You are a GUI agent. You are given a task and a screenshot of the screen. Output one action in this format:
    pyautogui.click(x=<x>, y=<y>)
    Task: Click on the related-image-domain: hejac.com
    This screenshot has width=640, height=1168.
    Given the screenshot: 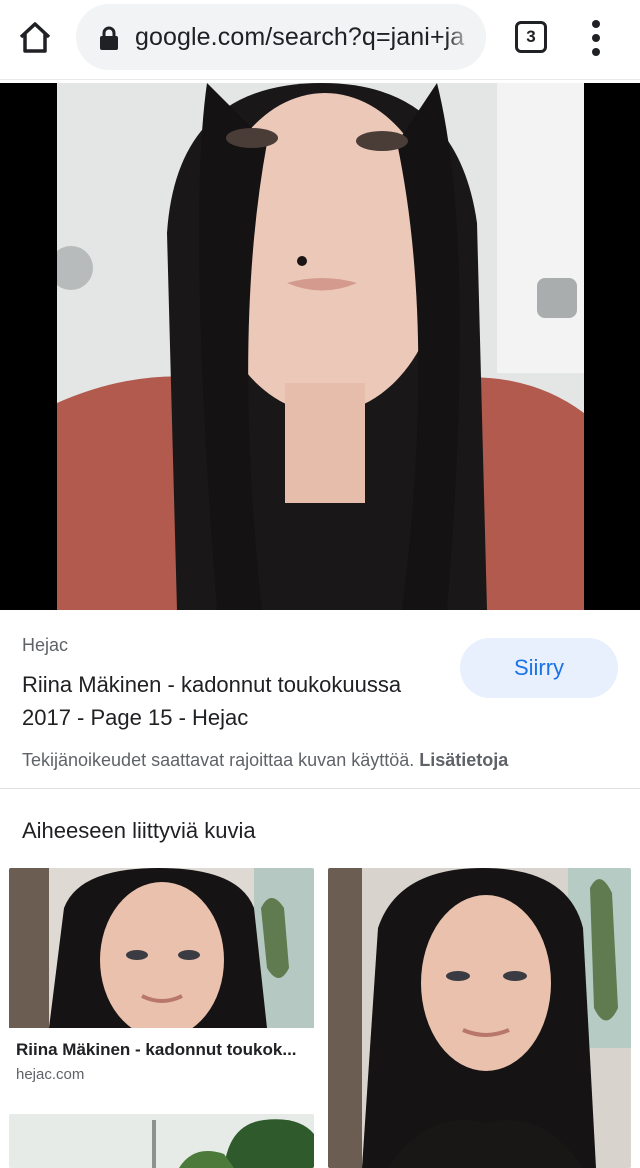 What is the action you would take?
    pyautogui.click(x=50, y=1074)
    